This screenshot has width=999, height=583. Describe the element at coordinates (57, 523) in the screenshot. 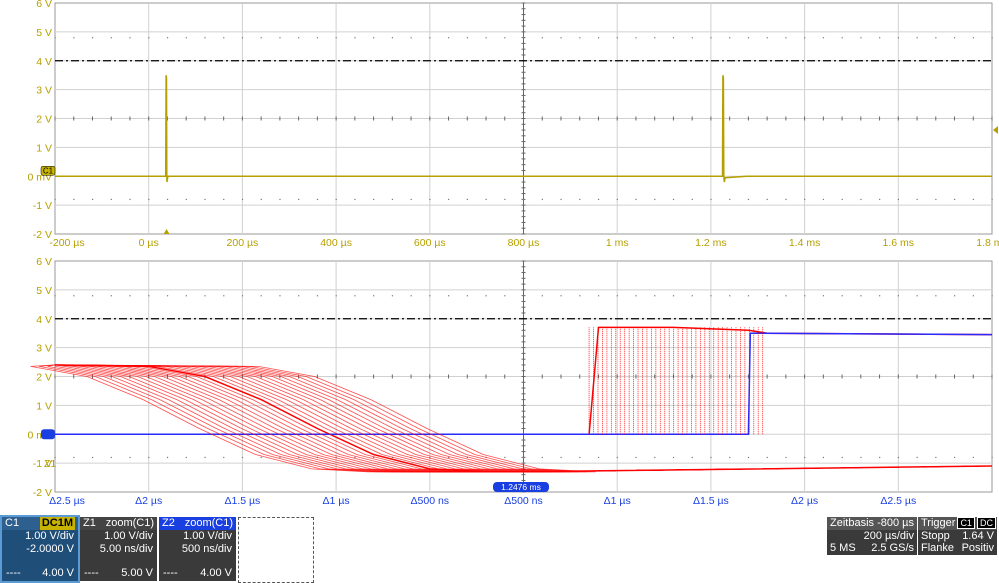

I see `c1-coupling: DC1M` at that location.